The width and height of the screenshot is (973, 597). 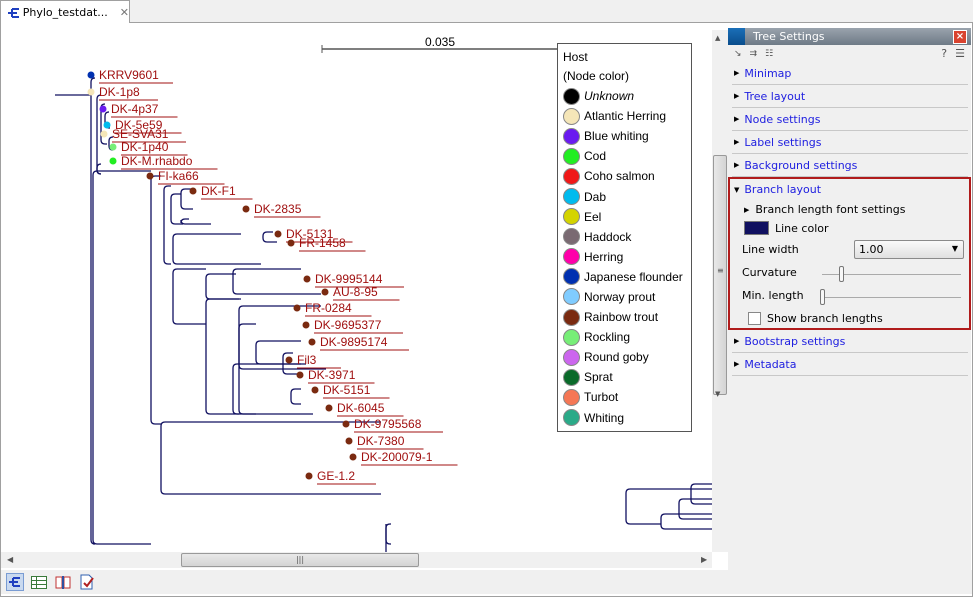 What do you see at coordinates (10, 559) in the screenshot?
I see `scroll-left-icon: ◀` at bounding box center [10, 559].